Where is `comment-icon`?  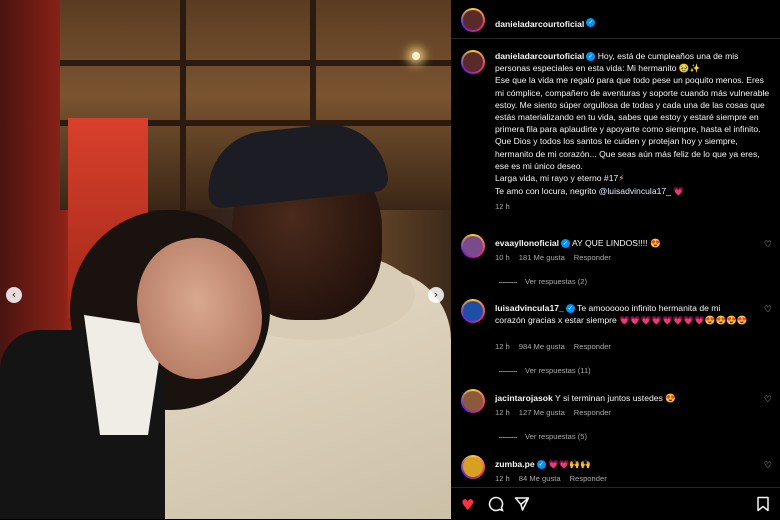
comment-icon is located at coordinates (496, 506).